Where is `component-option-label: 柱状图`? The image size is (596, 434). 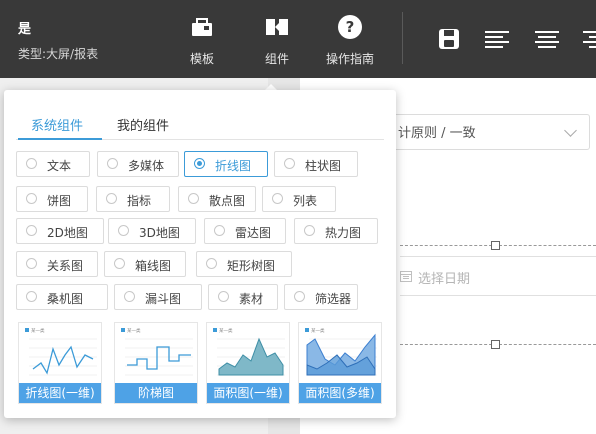
component-option-label: 柱状图 is located at coordinates (323, 166).